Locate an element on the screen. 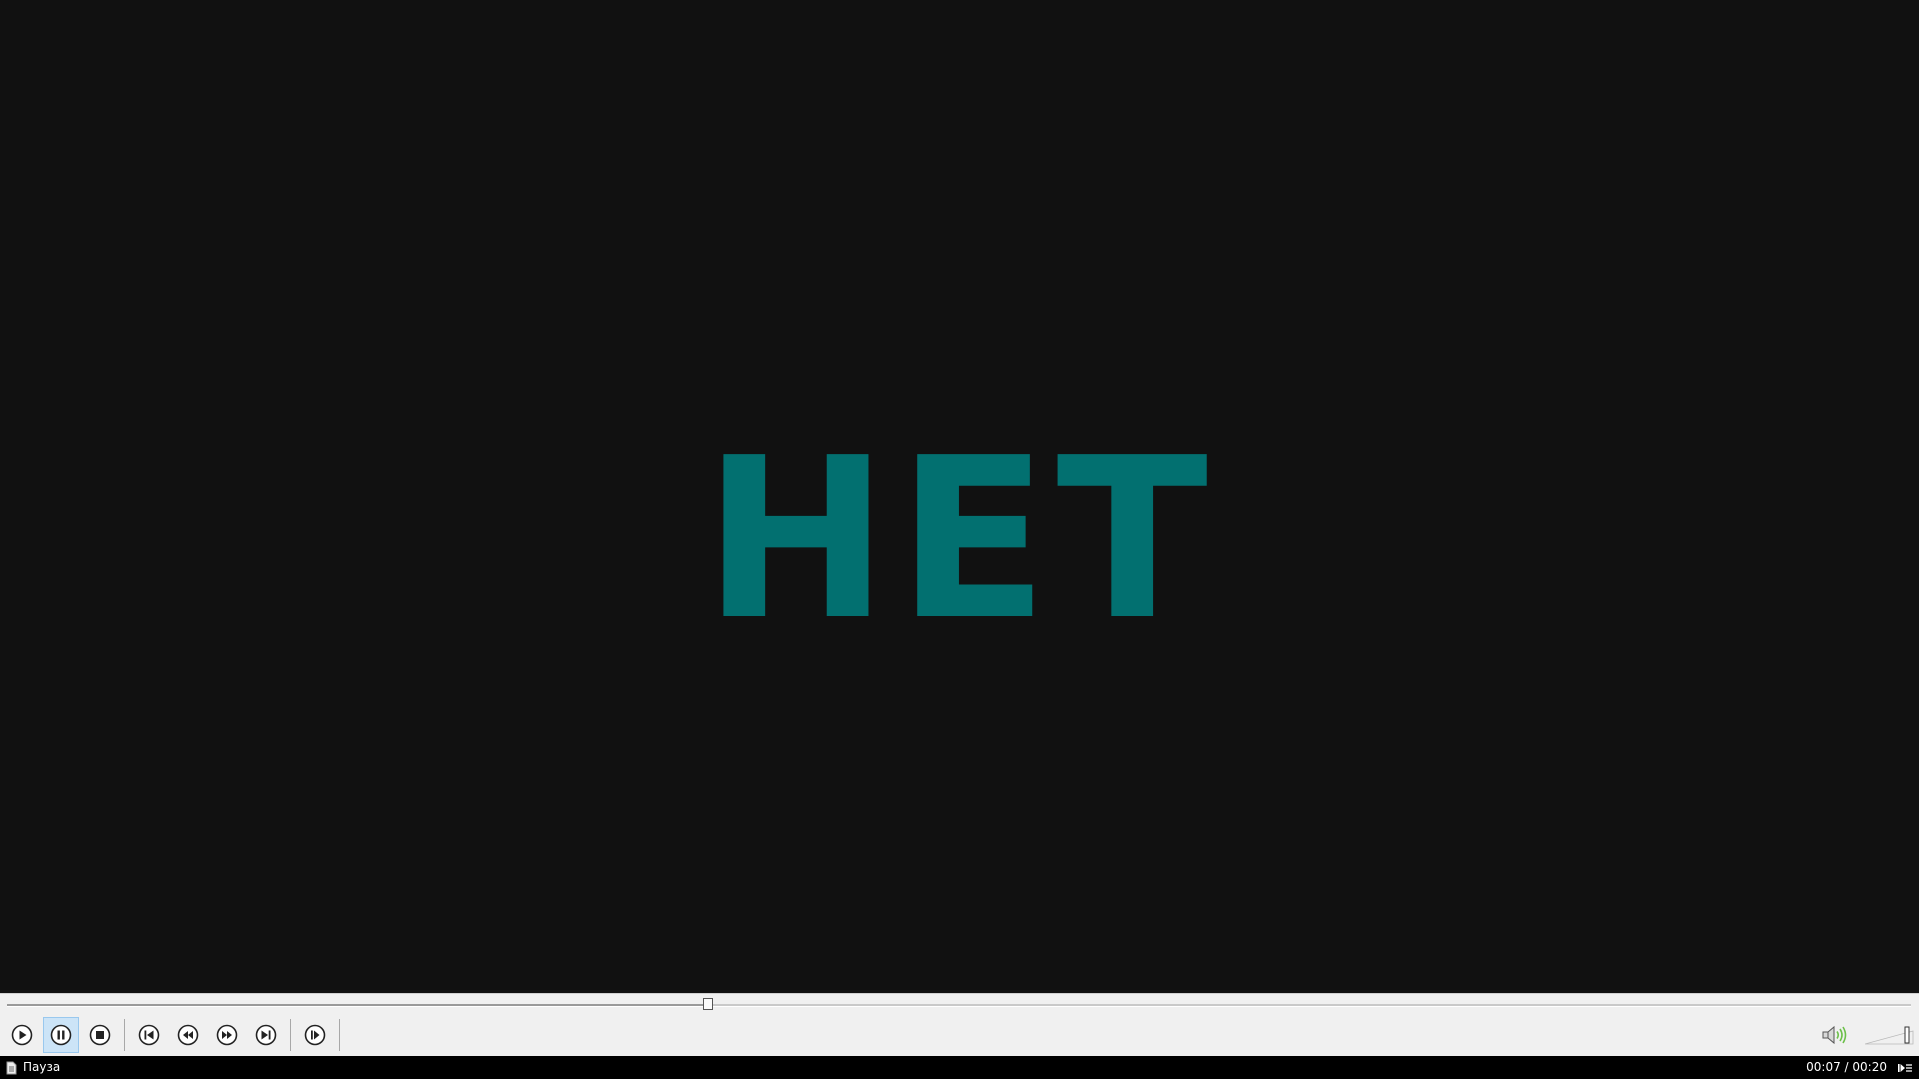  volume-slider is located at coordinates (1889, 1035).